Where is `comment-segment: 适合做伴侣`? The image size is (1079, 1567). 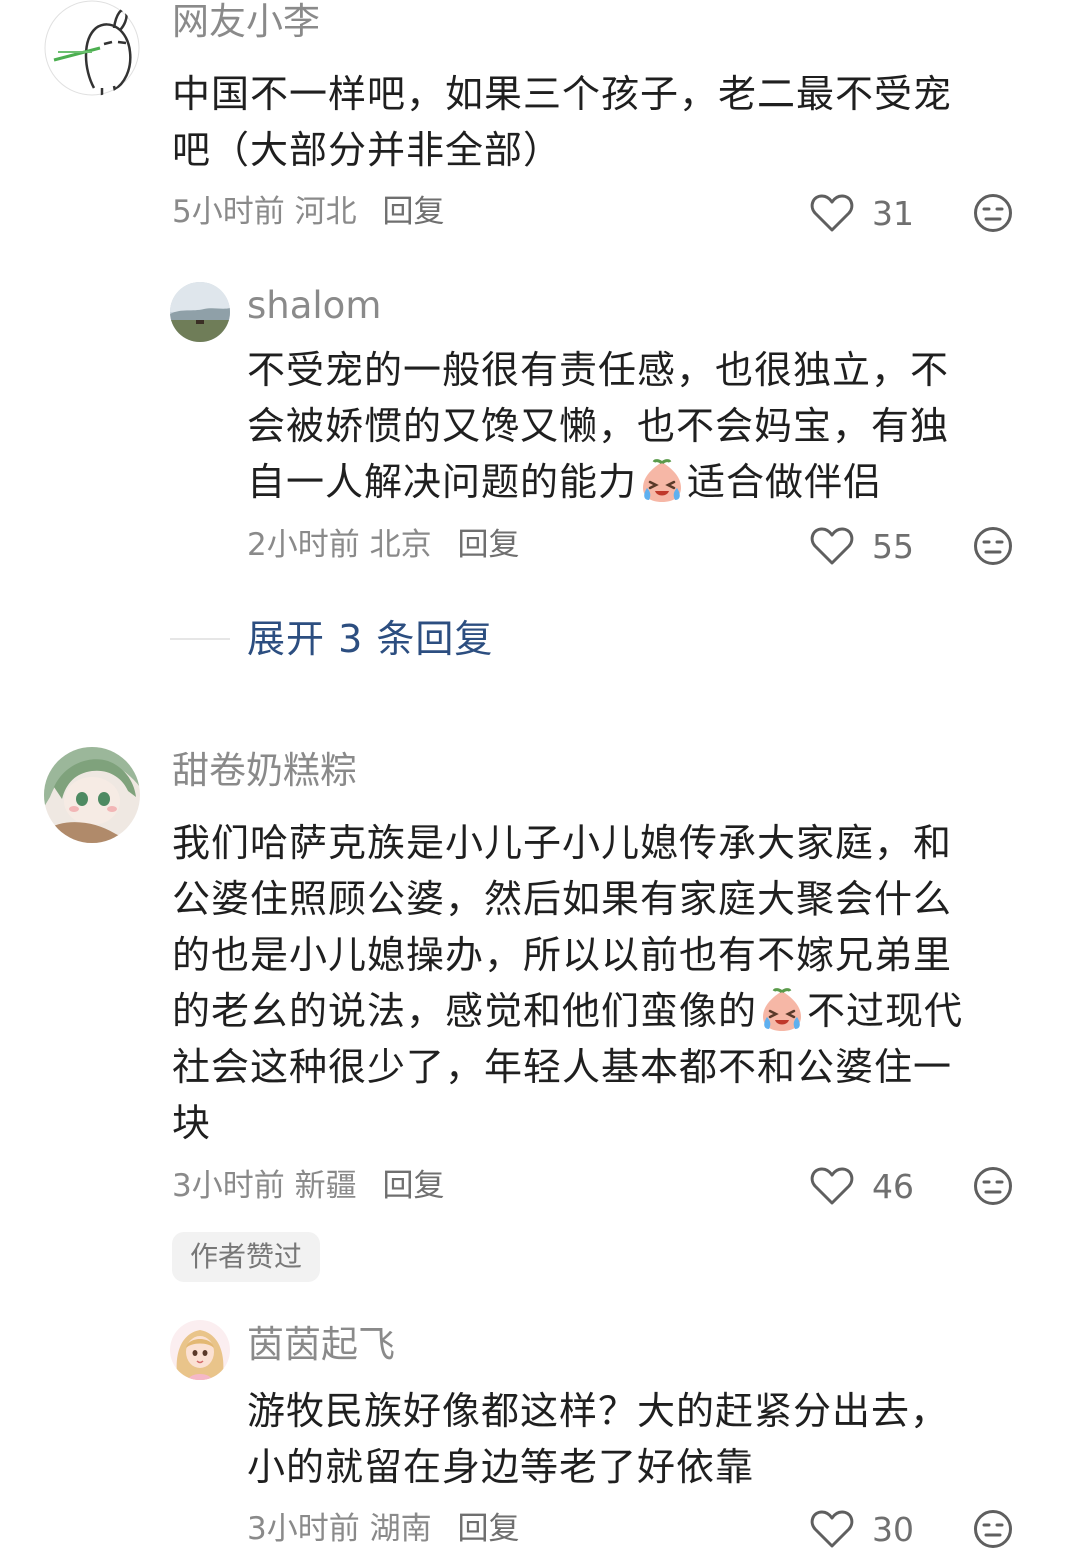 comment-segment: 适合做伴侣 is located at coordinates (785, 482).